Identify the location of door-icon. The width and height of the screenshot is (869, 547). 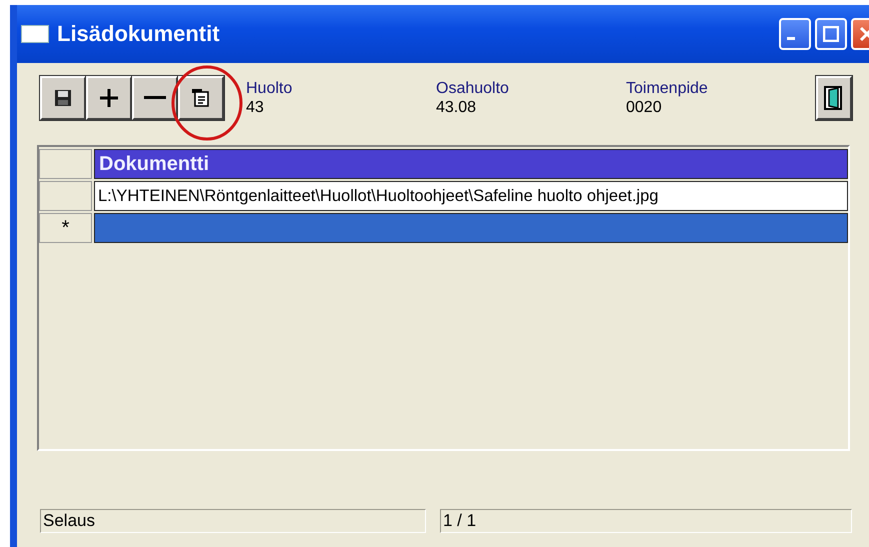
(834, 98).